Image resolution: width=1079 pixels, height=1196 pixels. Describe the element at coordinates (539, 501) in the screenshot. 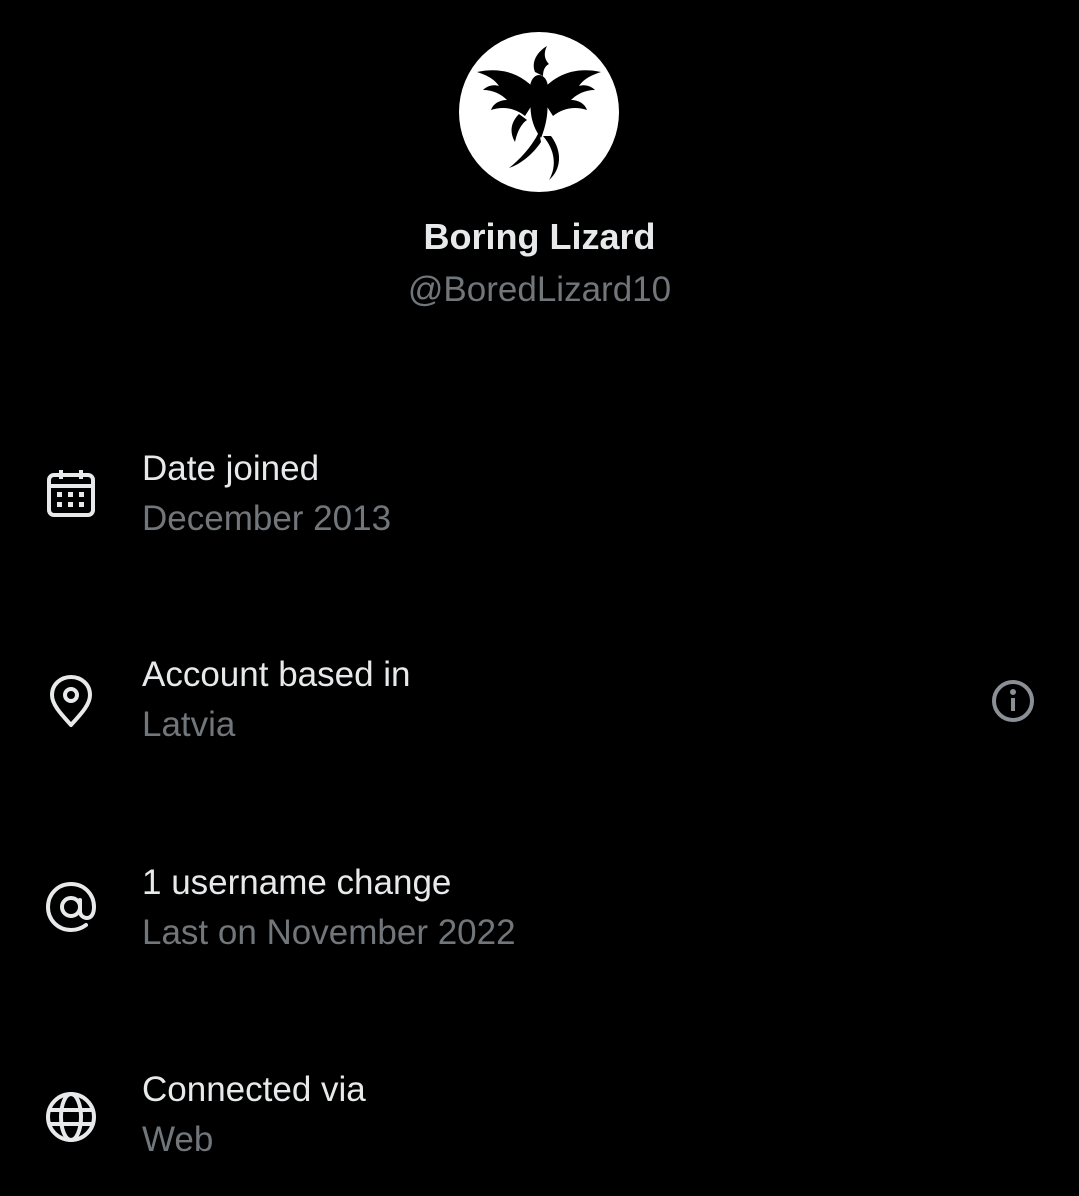

I see `info-row-date-joined: Date joined December 2013` at that location.